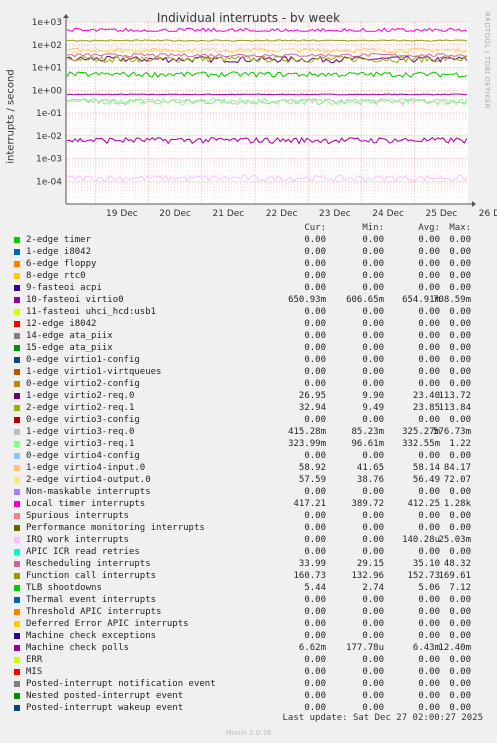 This screenshot has width=497, height=743. Describe the element at coordinates (61, 324) in the screenshot. I see `legend-label: 12-edge i8042` at that location.